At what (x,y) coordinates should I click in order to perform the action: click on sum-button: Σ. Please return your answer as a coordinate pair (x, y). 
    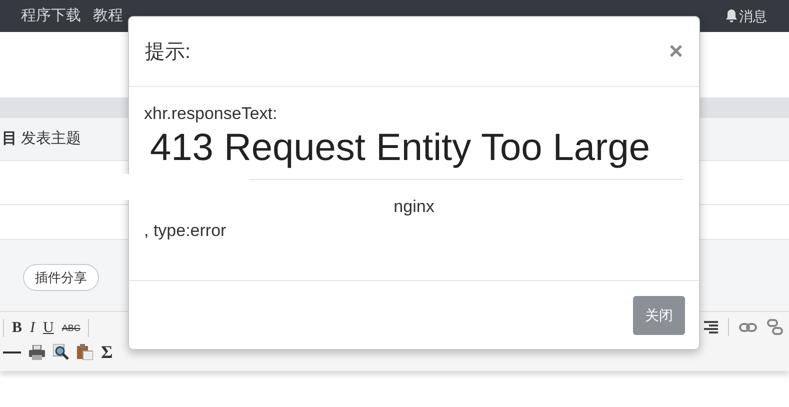
    Looking at the image, I should click on (107, 352).